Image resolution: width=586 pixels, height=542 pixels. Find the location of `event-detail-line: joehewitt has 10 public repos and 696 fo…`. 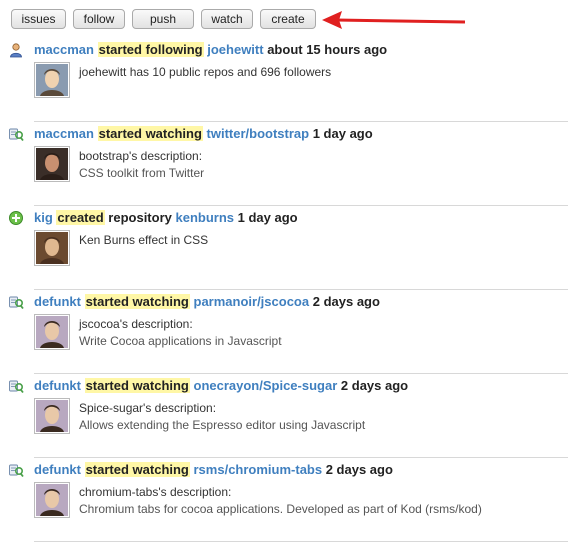

event-detail-line: joehewitt has 10 public repos and 696 fo… is located at coordinates (205, 72).